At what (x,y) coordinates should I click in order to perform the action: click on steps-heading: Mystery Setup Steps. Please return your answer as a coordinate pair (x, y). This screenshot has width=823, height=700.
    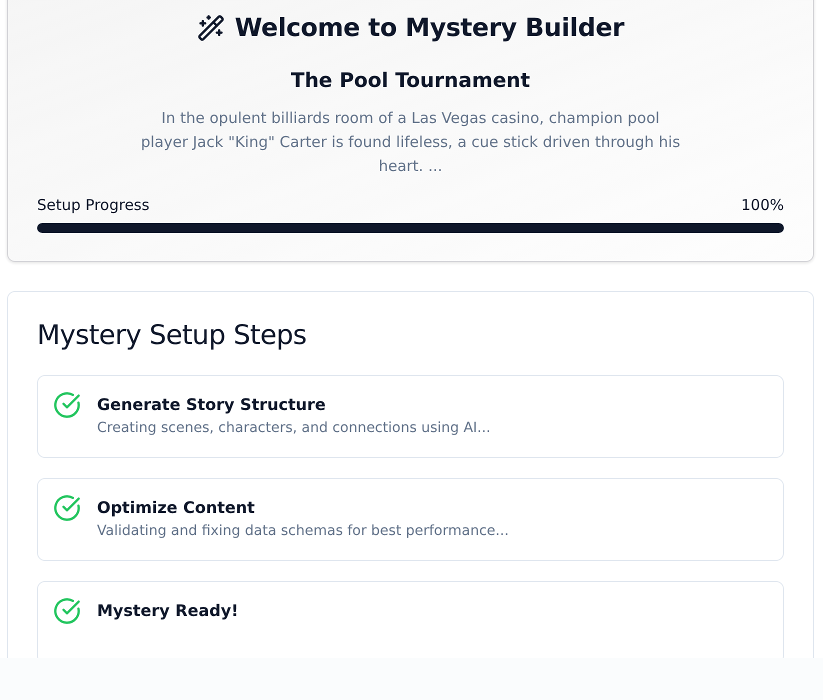
    Looking at the image, I should click on (172, 335).